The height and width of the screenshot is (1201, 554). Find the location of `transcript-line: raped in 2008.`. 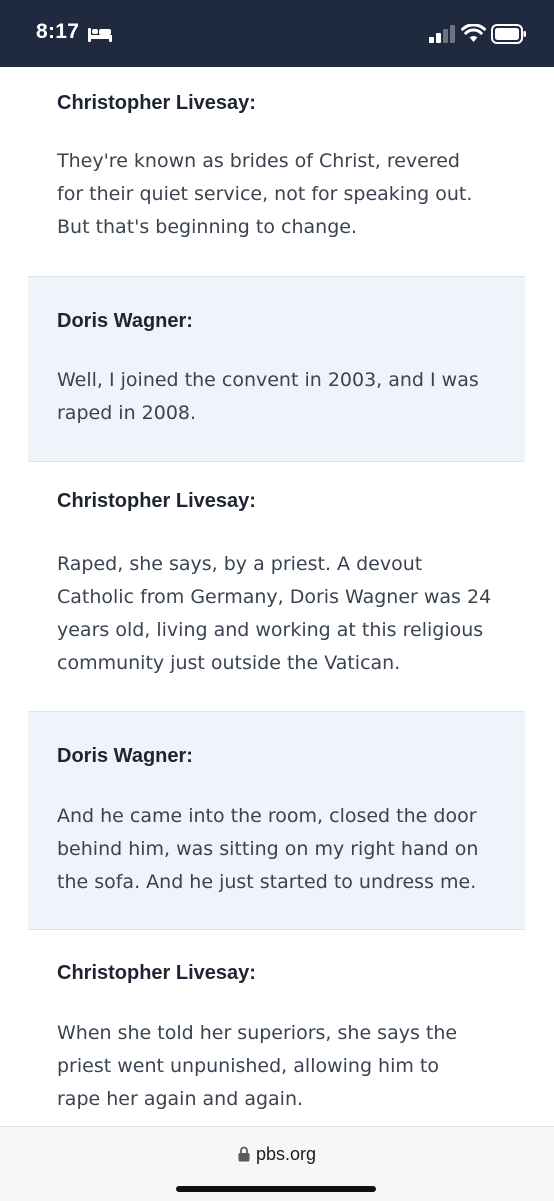

transcript-line: raped in 2008. is located at coordinates (127, 413).